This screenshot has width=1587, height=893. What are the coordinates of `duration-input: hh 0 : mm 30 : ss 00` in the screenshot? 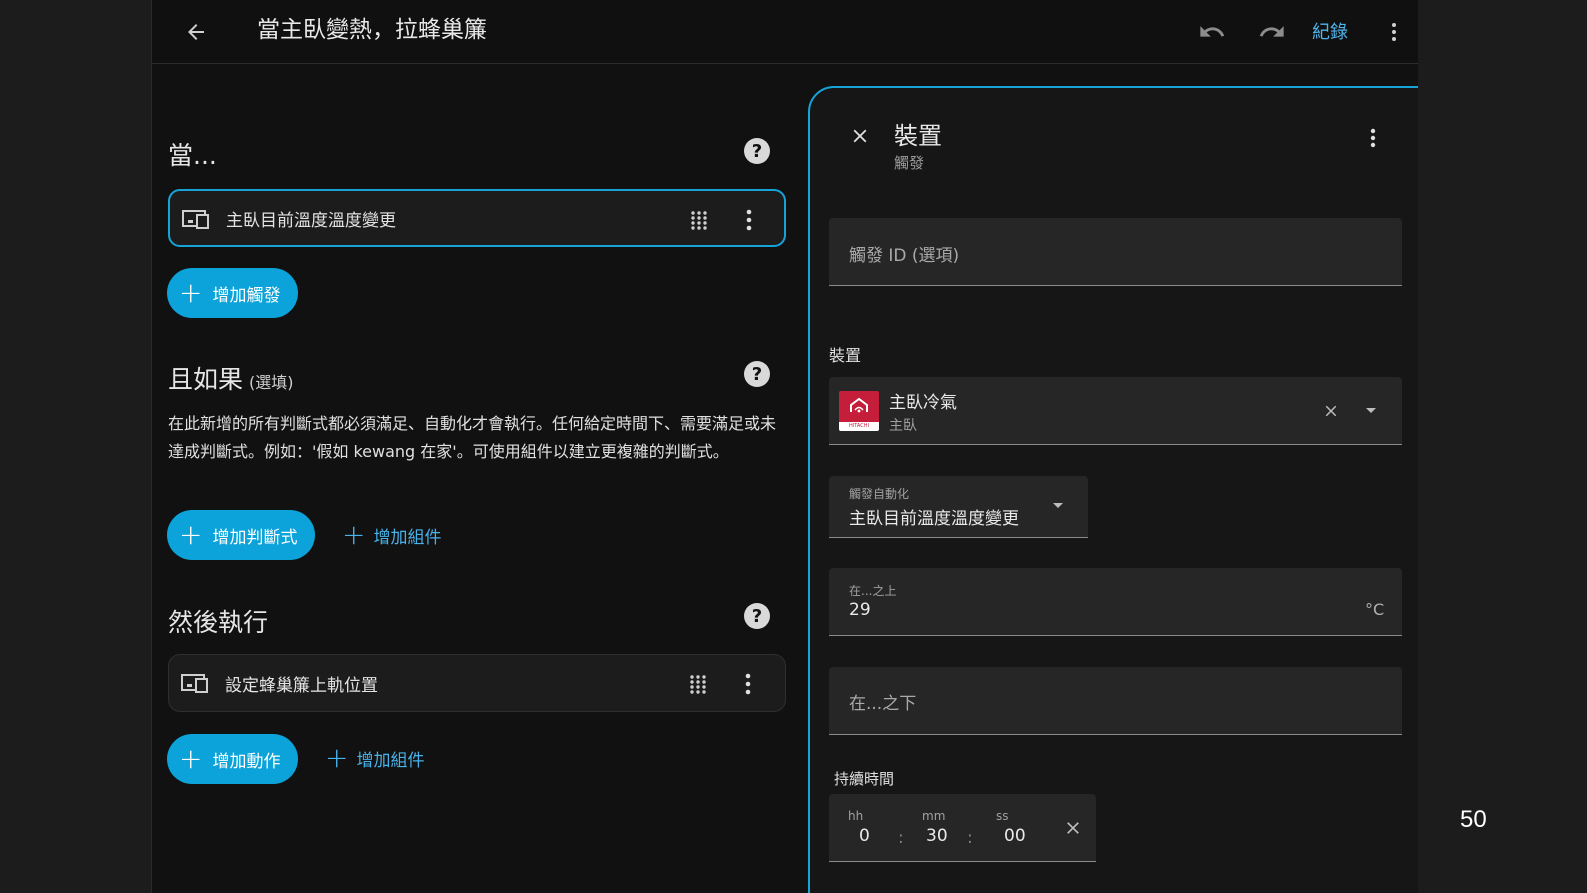 It's located at (962, 828).